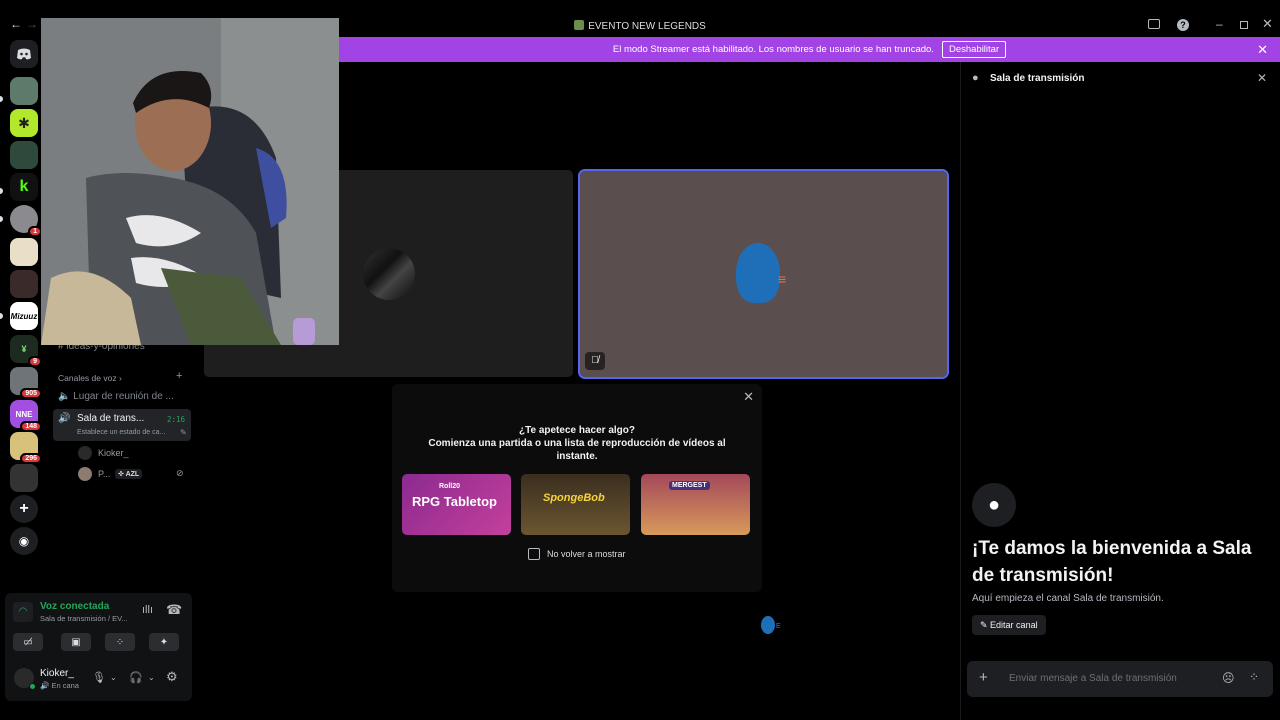 This screenshot has height=720, width=1280. I want to click on camera-off-button: ▭̸, so click(28, 642).